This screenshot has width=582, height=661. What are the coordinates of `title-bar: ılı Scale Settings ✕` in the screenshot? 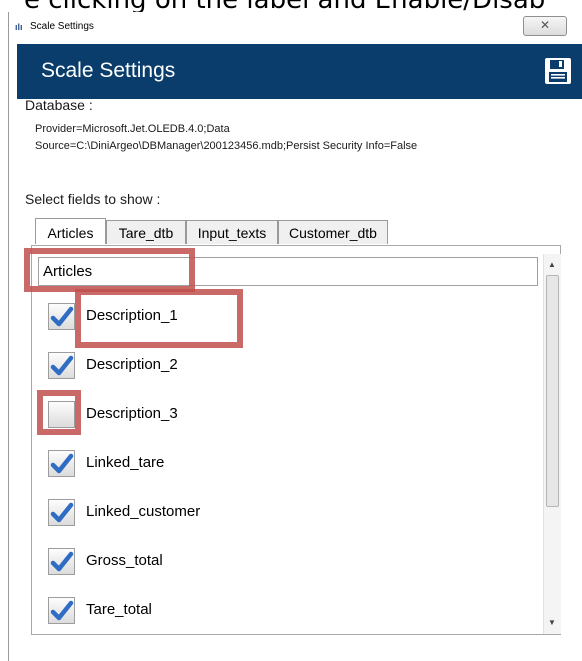 It's located at (295, 27).